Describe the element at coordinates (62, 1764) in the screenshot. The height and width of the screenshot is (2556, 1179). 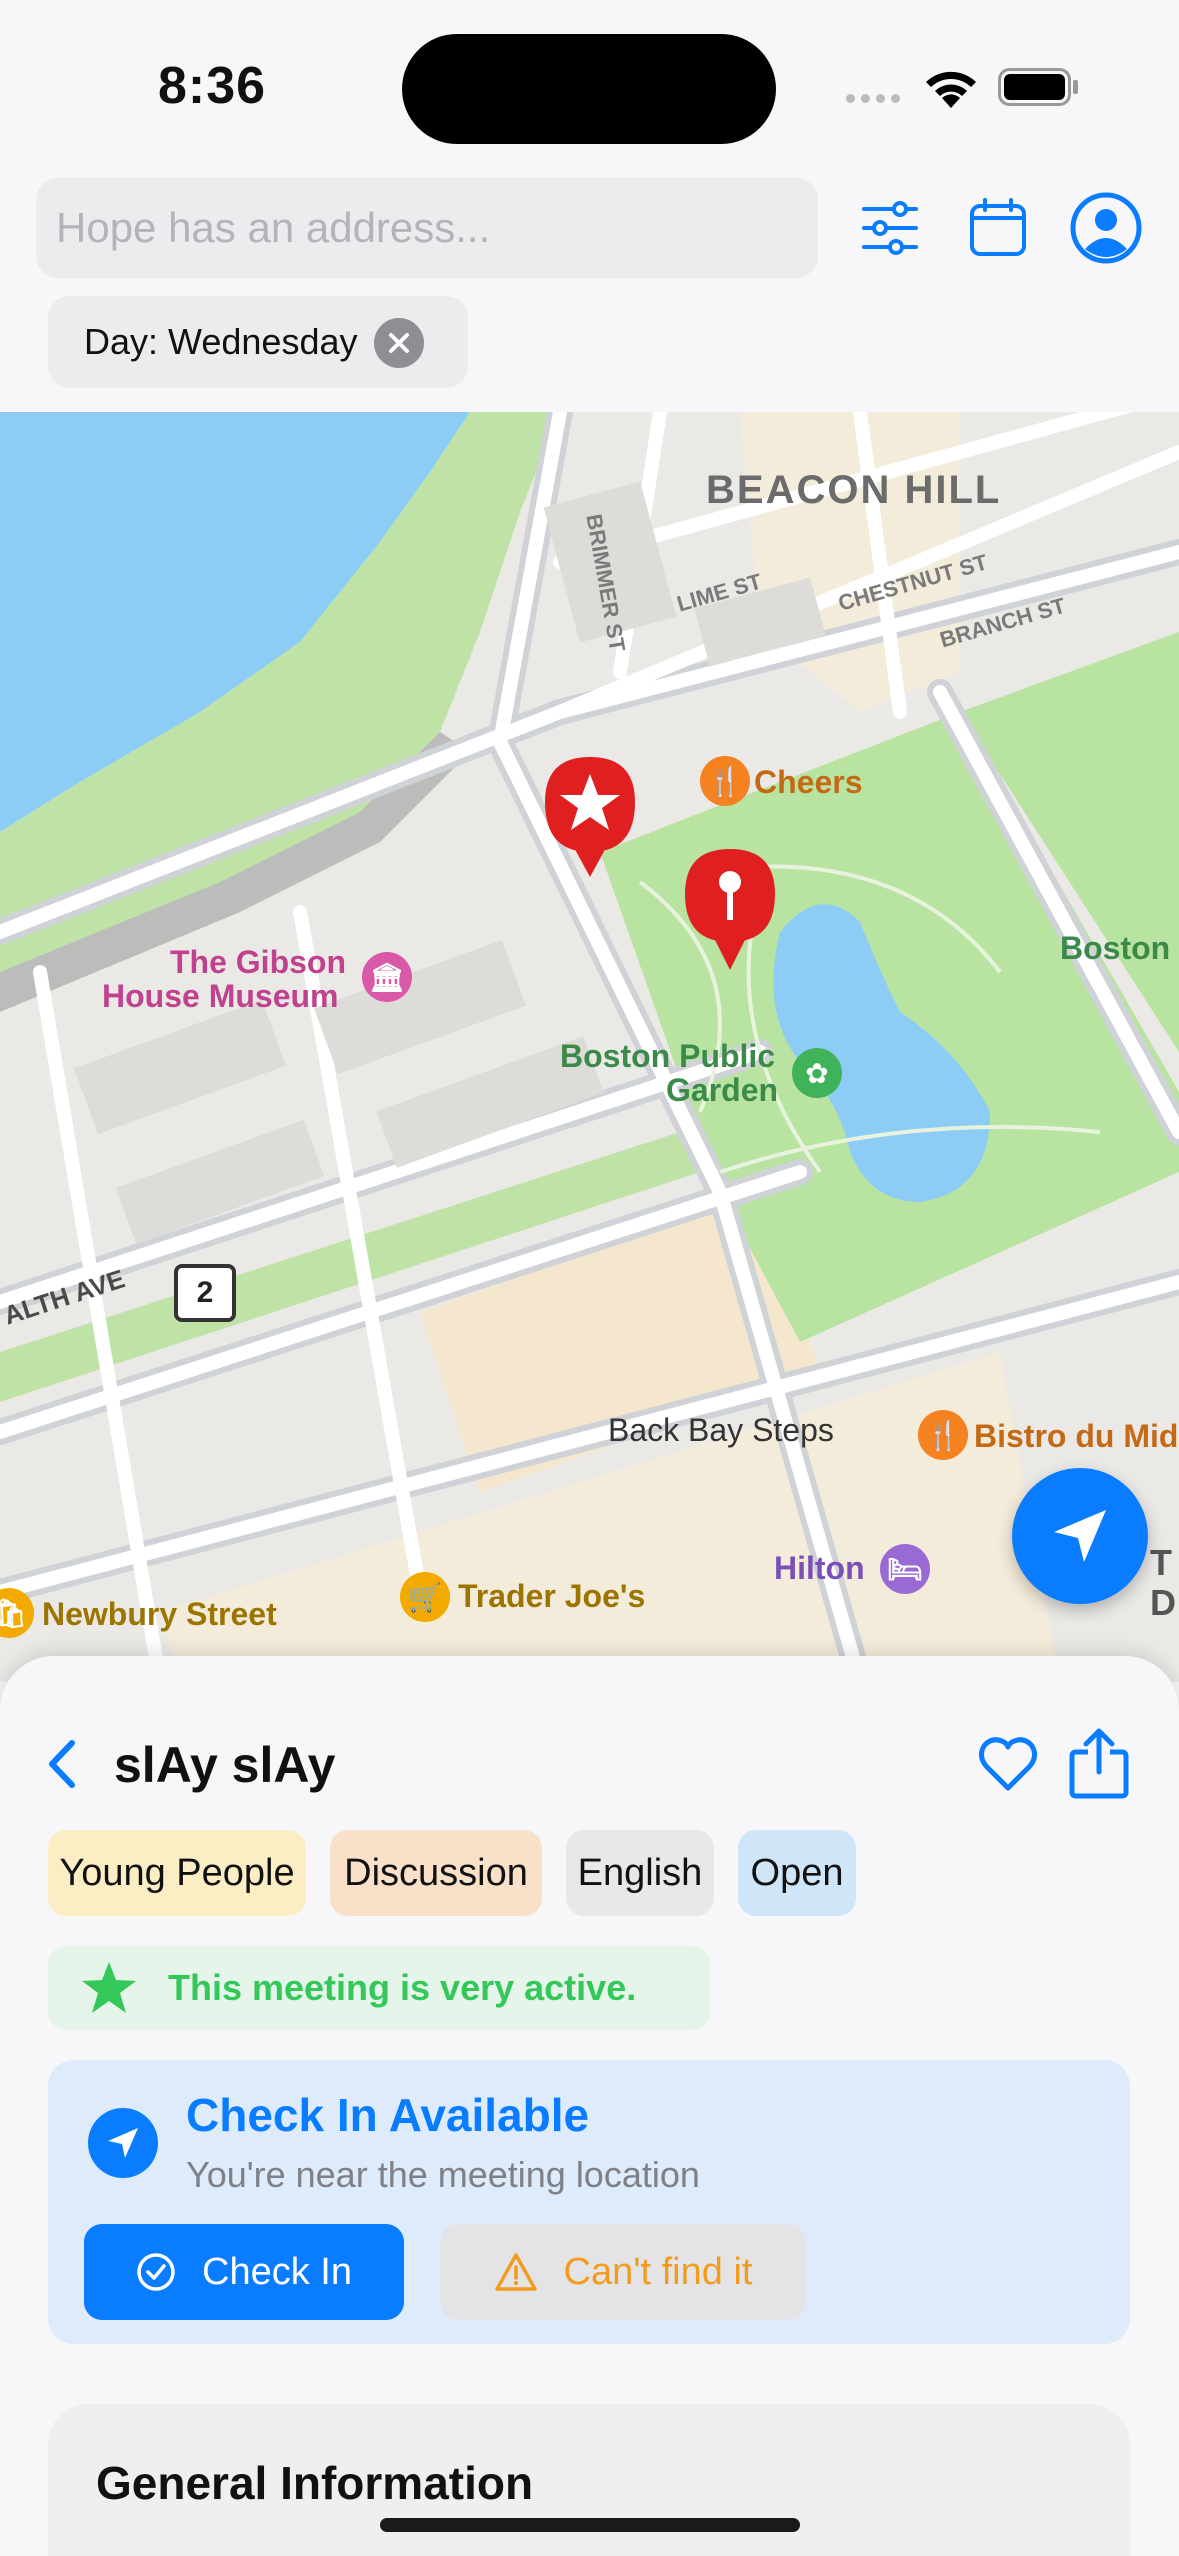
I see `chevron-left-icon` at that location.